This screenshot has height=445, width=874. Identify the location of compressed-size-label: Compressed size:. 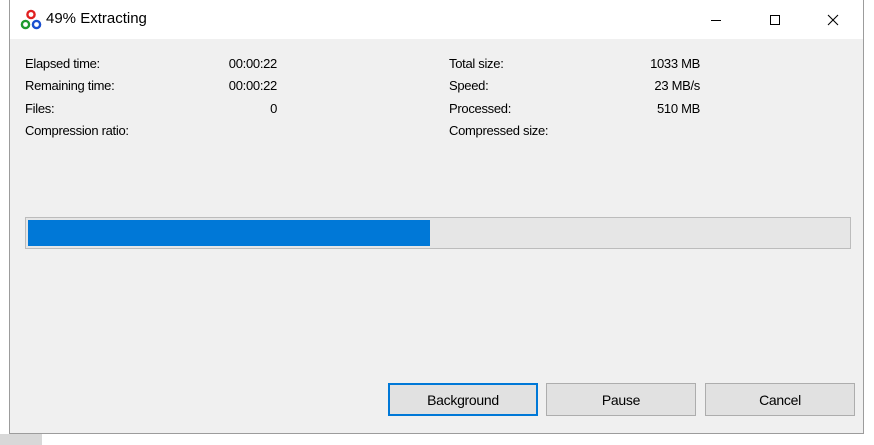
(499, 130).